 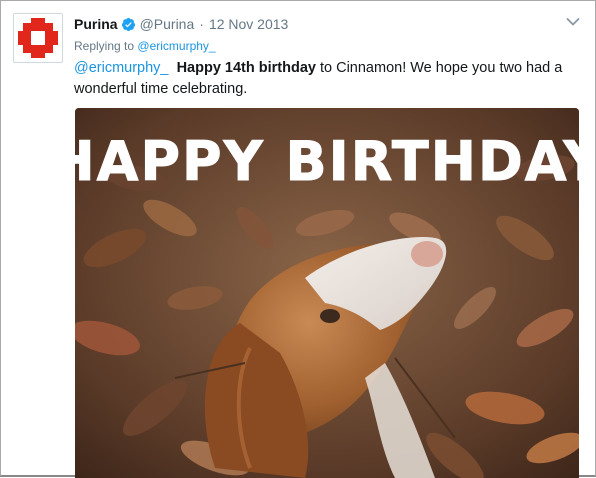 I want to click on avatar, so click(x=38, y=38).